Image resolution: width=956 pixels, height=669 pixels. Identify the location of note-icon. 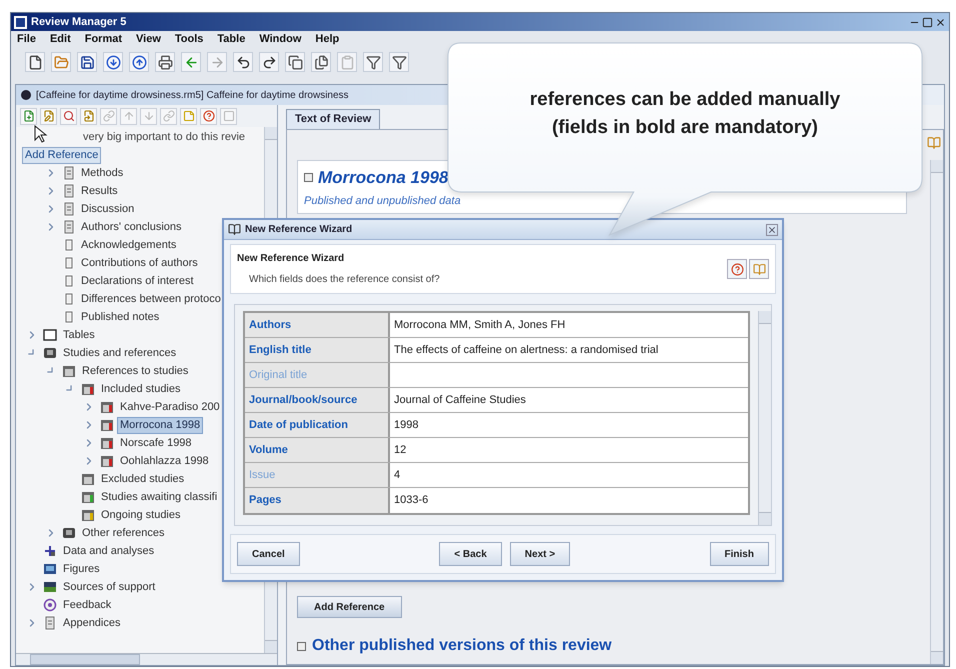
(188, 116).